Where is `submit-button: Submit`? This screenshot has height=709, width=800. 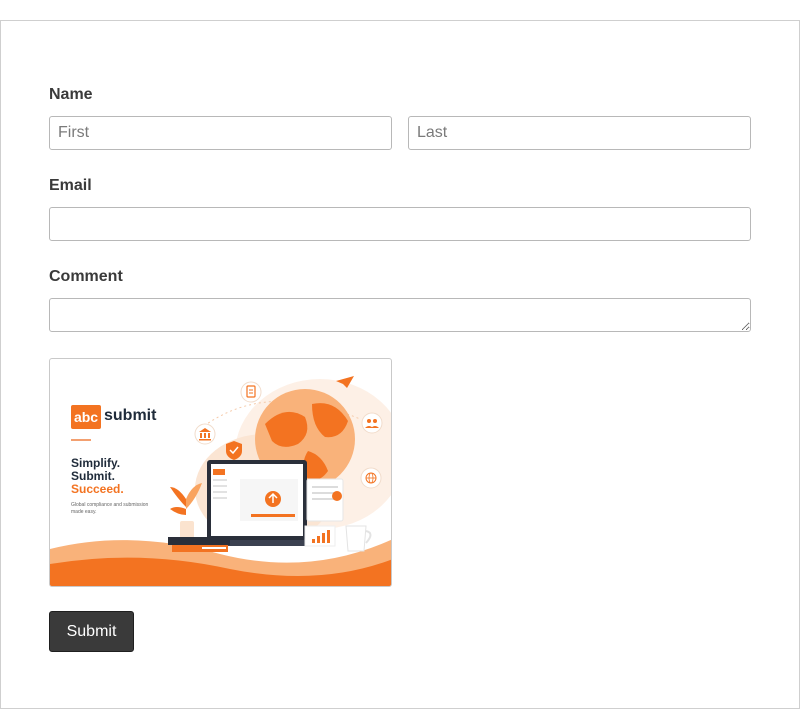
submit-button: Submit is located at coordinates (91, 631).